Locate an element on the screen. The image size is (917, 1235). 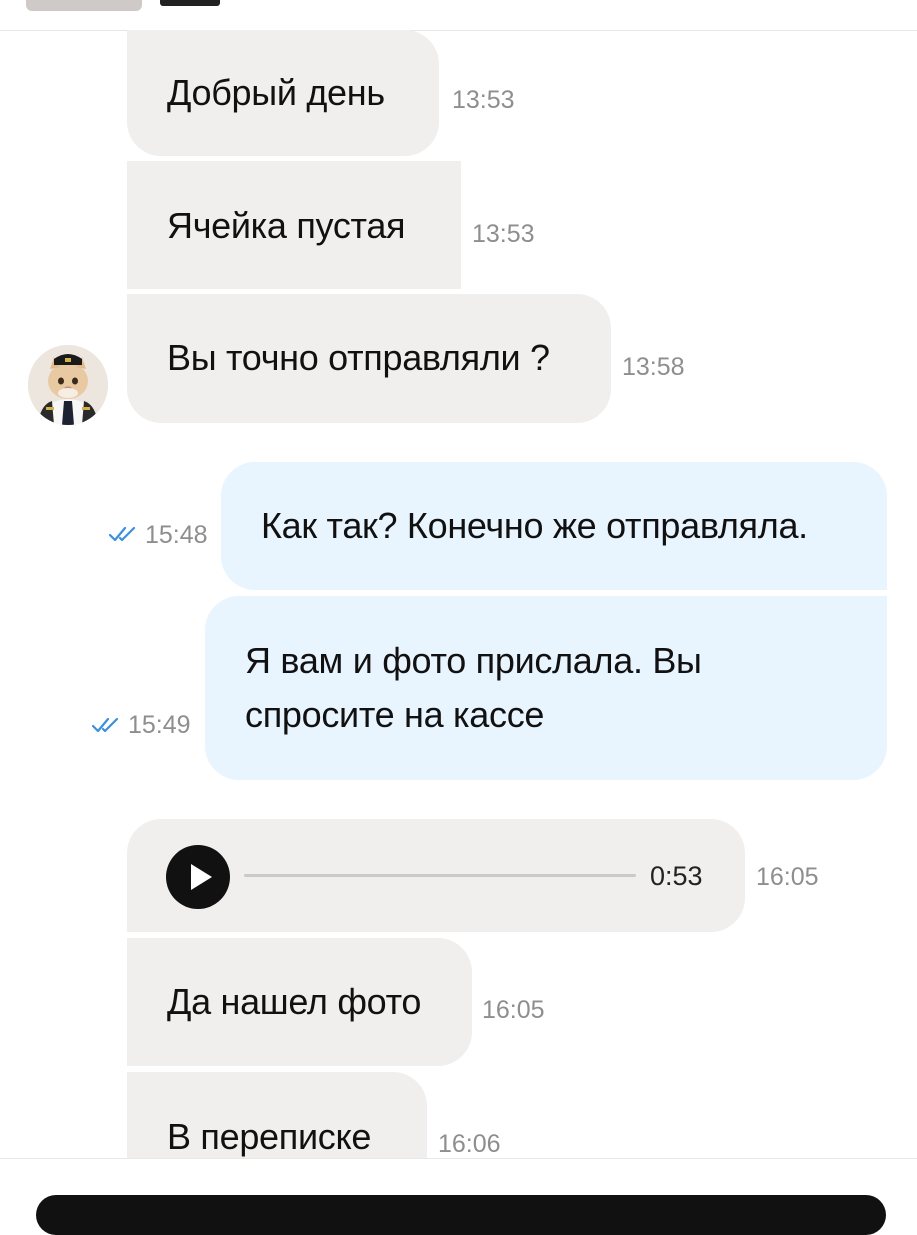
play-icon is located at coordinates (201, 877).